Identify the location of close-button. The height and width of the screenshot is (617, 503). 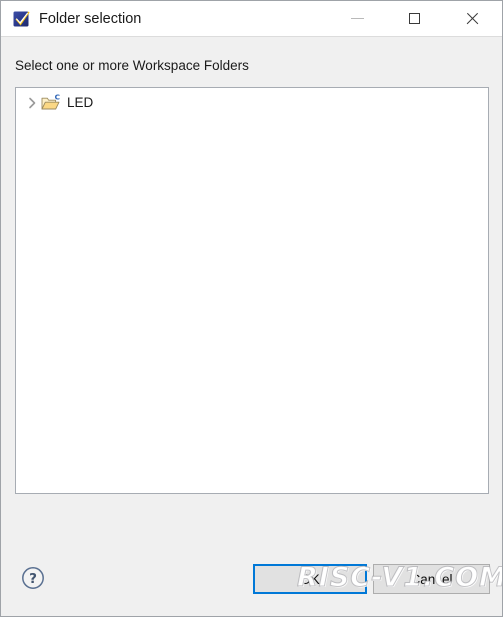
(471, 18).